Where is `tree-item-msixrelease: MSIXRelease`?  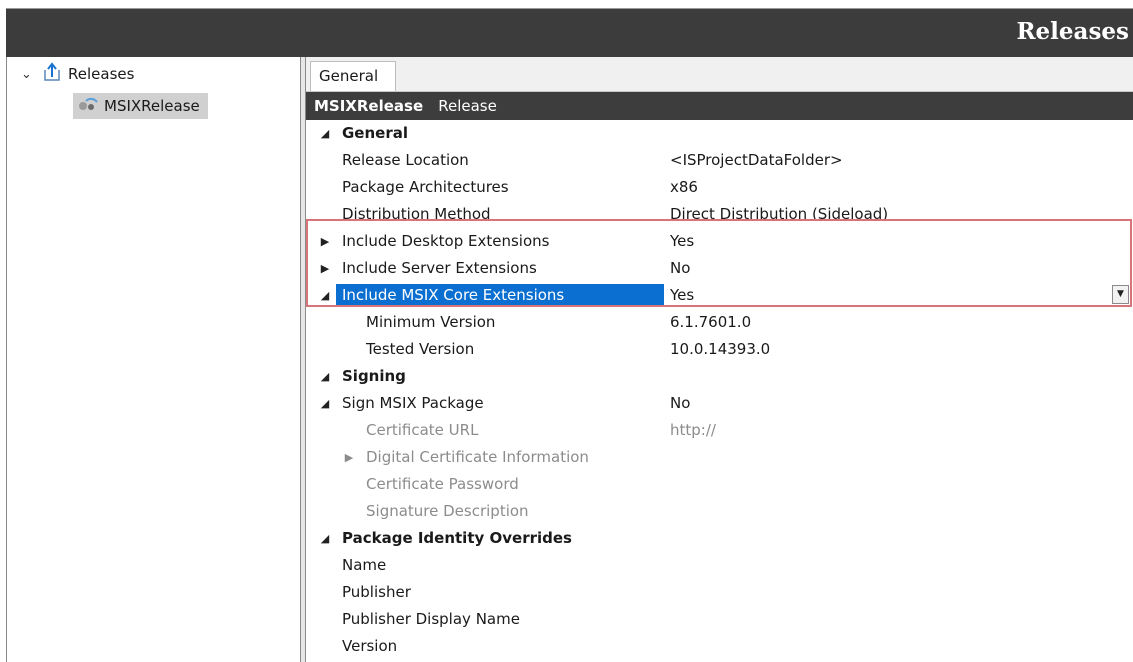
tree-item-msixrelease: MSIXRelease is located at coordinates (140, 106).